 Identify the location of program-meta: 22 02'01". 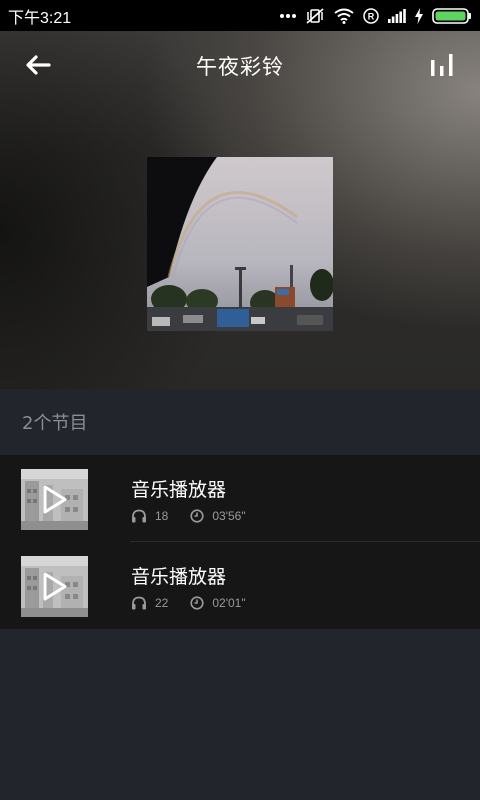
(188, 603).